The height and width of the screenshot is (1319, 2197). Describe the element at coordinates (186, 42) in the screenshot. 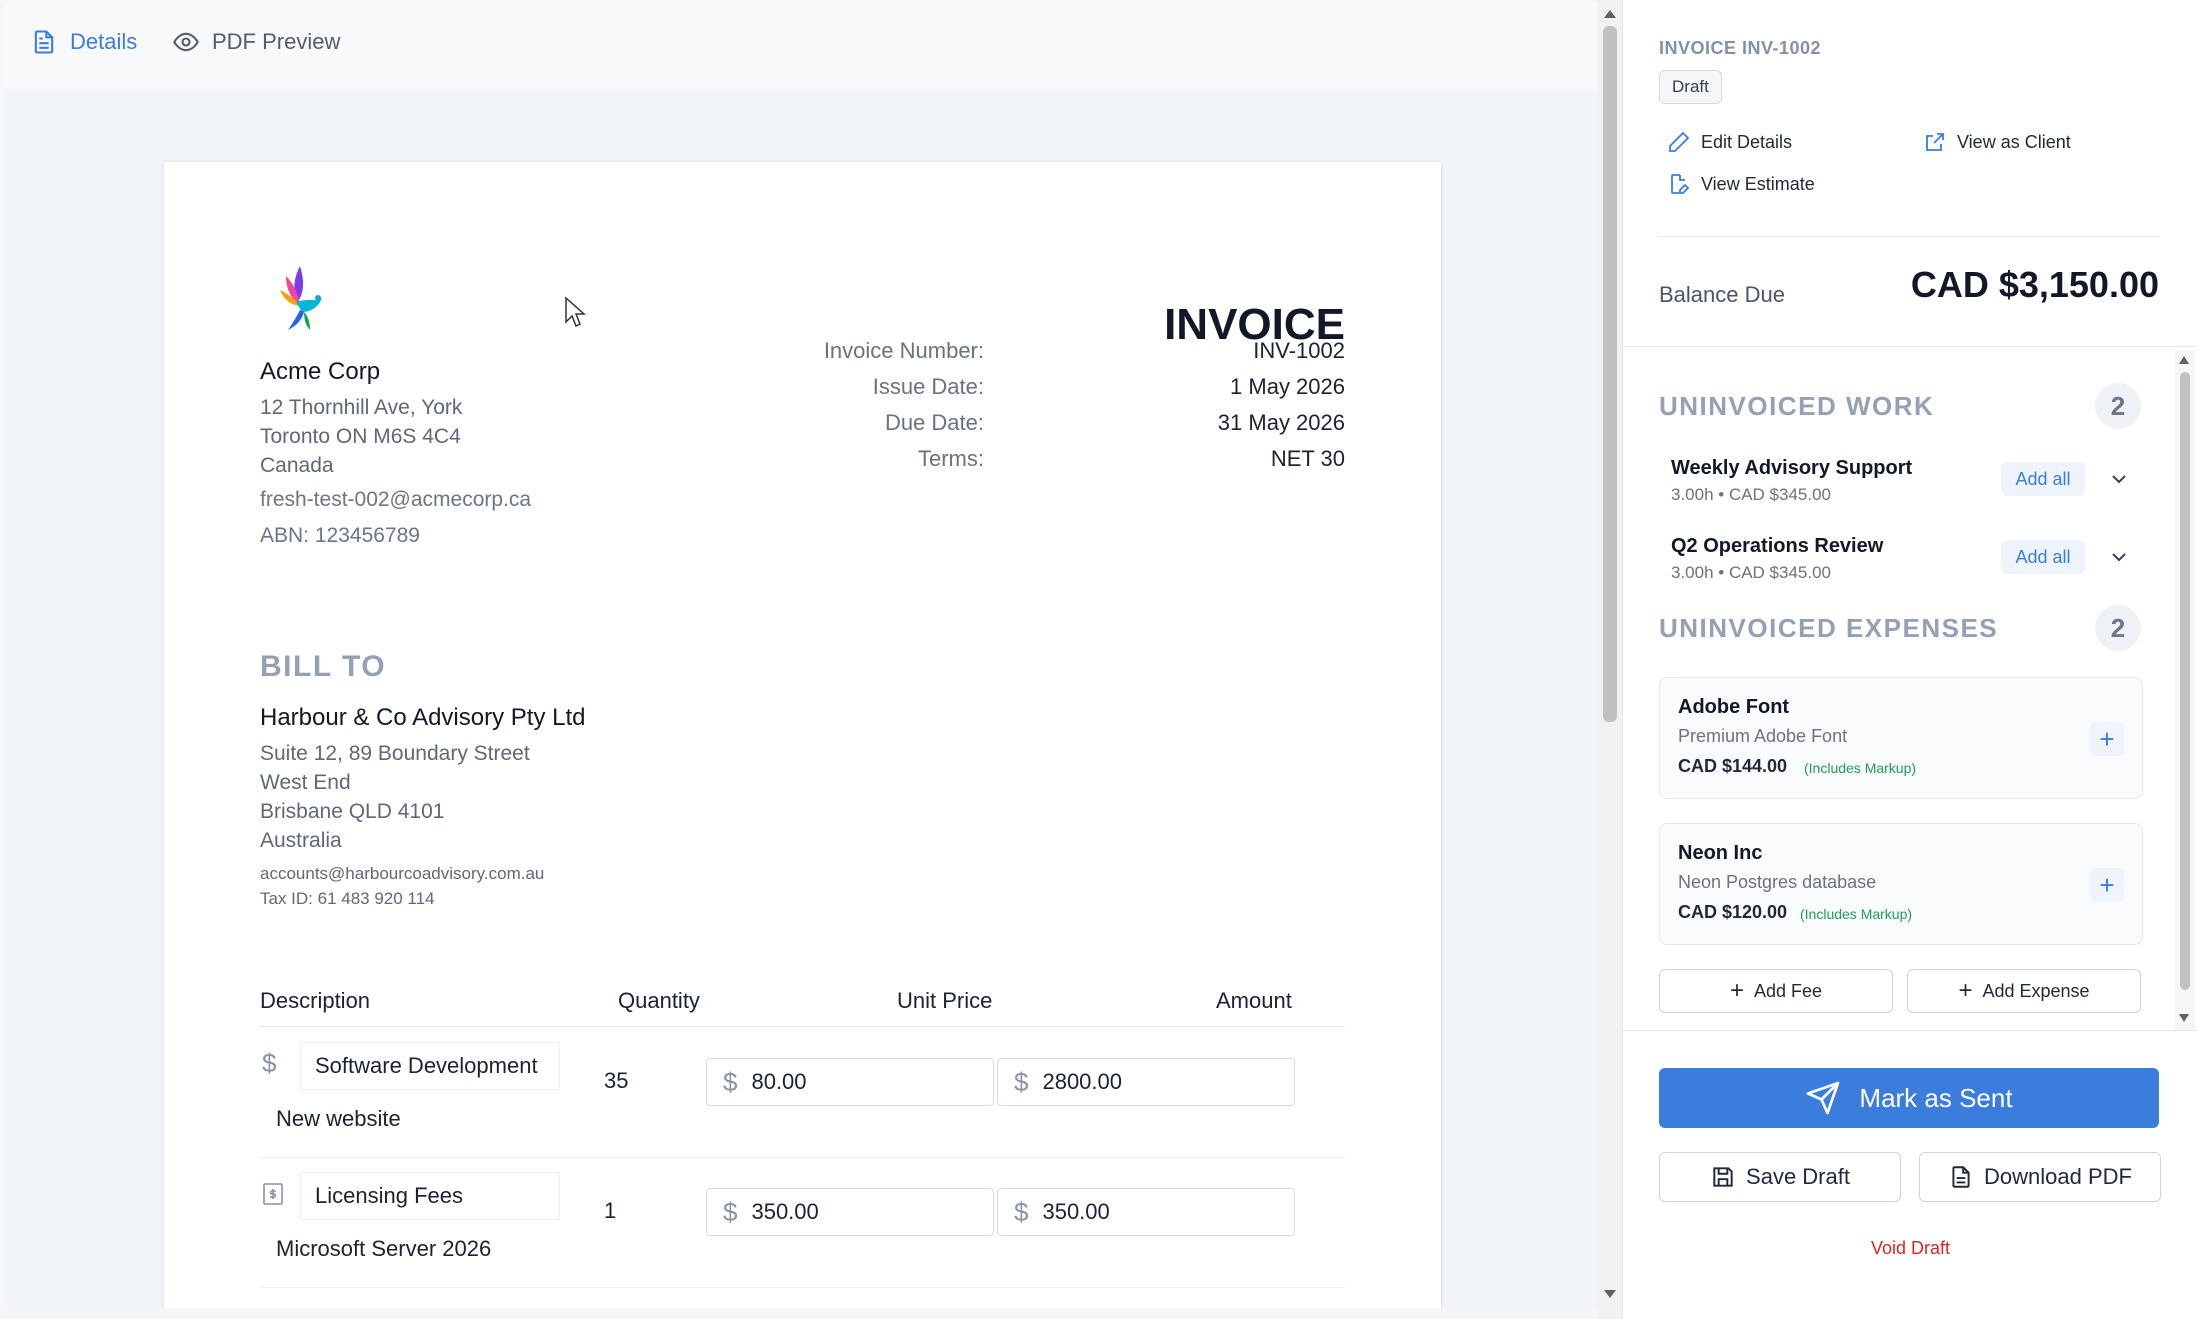

I see `eye-icon` at that location.